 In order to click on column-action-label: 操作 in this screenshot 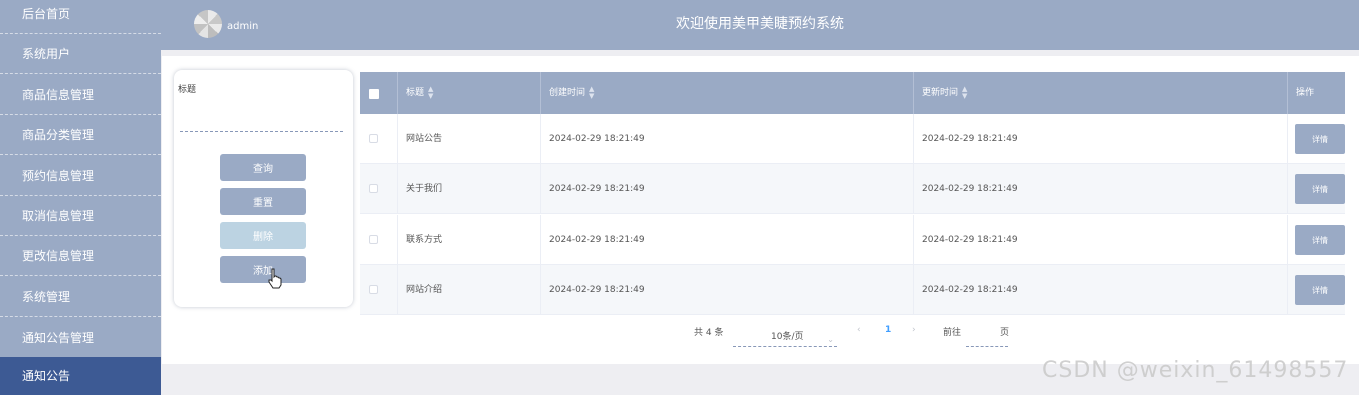, I will do `click(1305, 93)`.